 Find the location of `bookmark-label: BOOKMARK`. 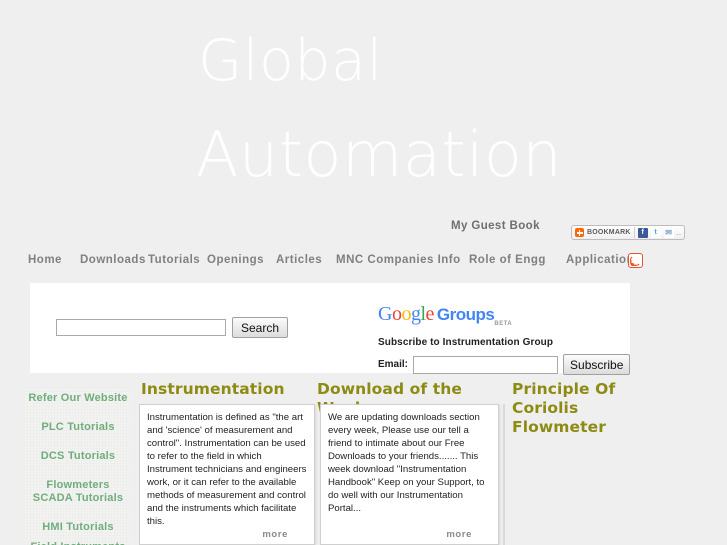

bookmark-label: BOOKMARK is located at coordinates (609, 232).